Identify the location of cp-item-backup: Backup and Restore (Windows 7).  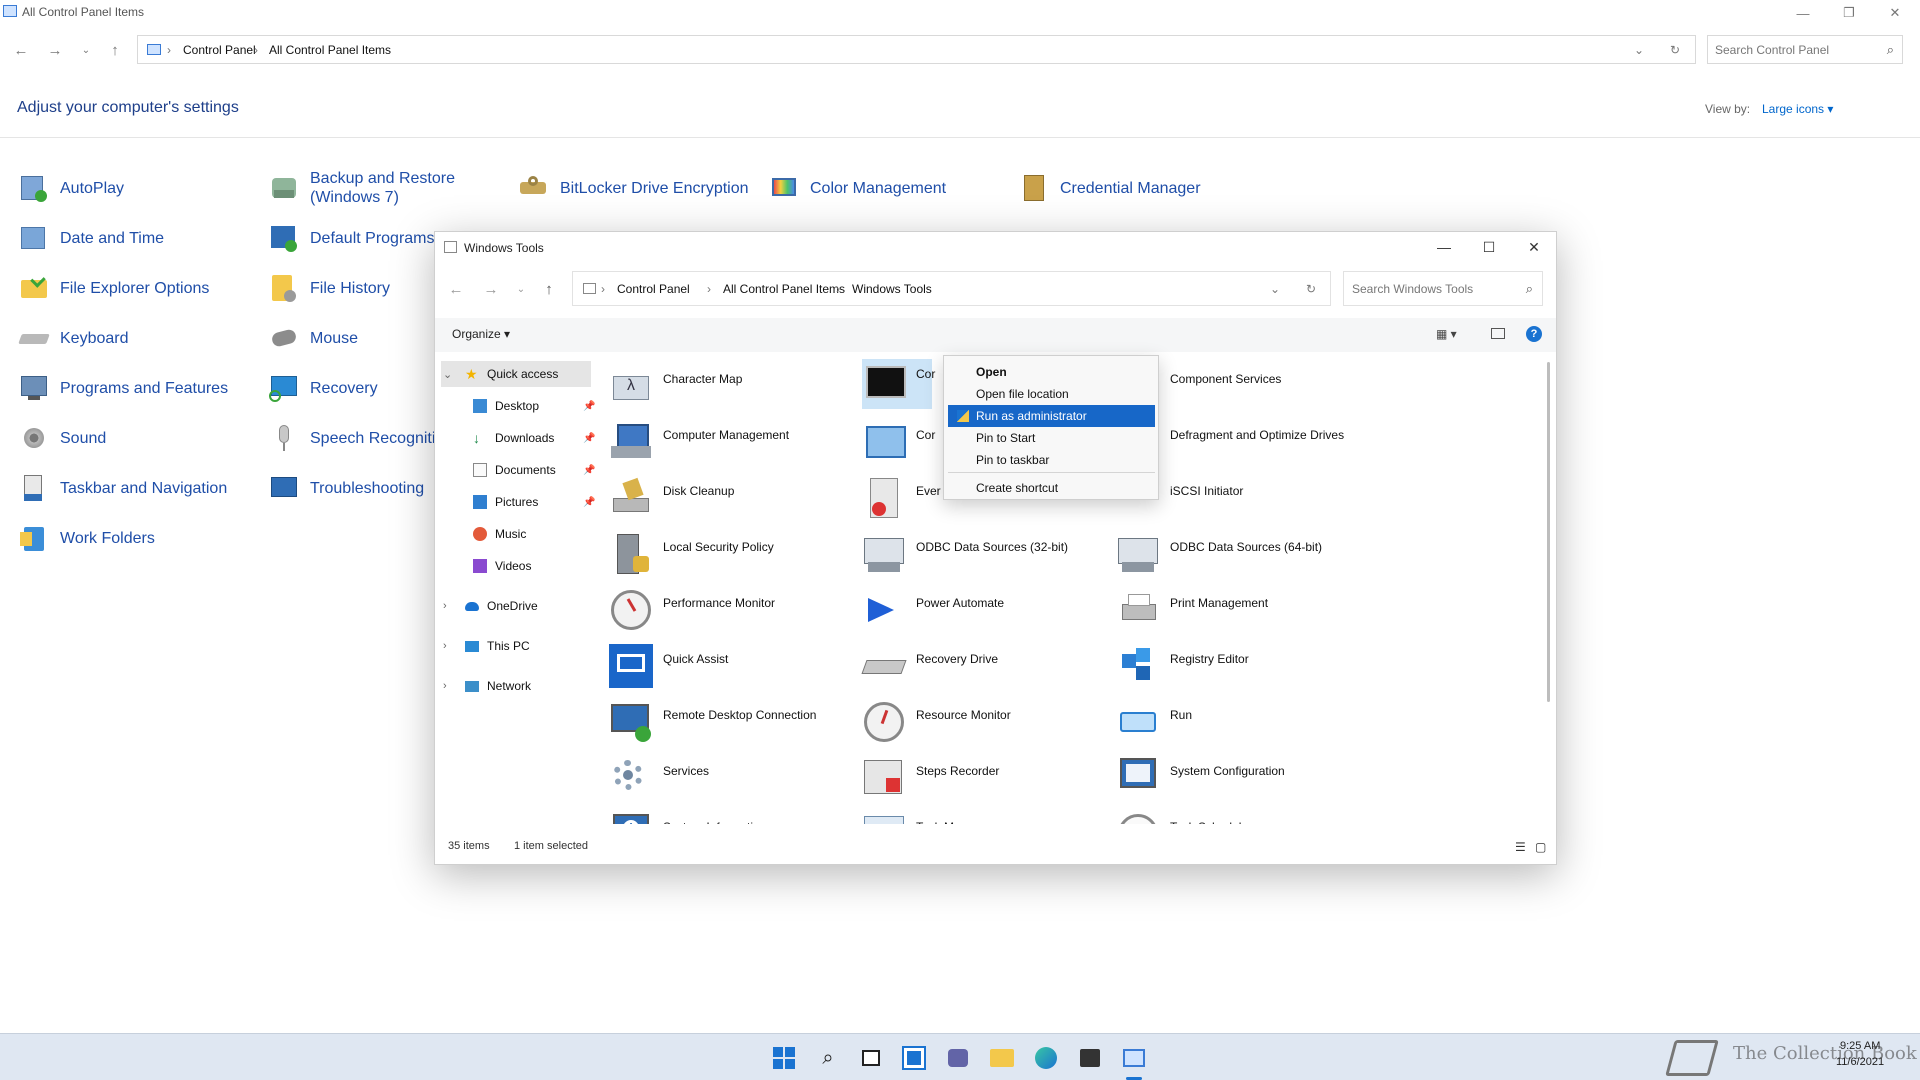
(373, 188).